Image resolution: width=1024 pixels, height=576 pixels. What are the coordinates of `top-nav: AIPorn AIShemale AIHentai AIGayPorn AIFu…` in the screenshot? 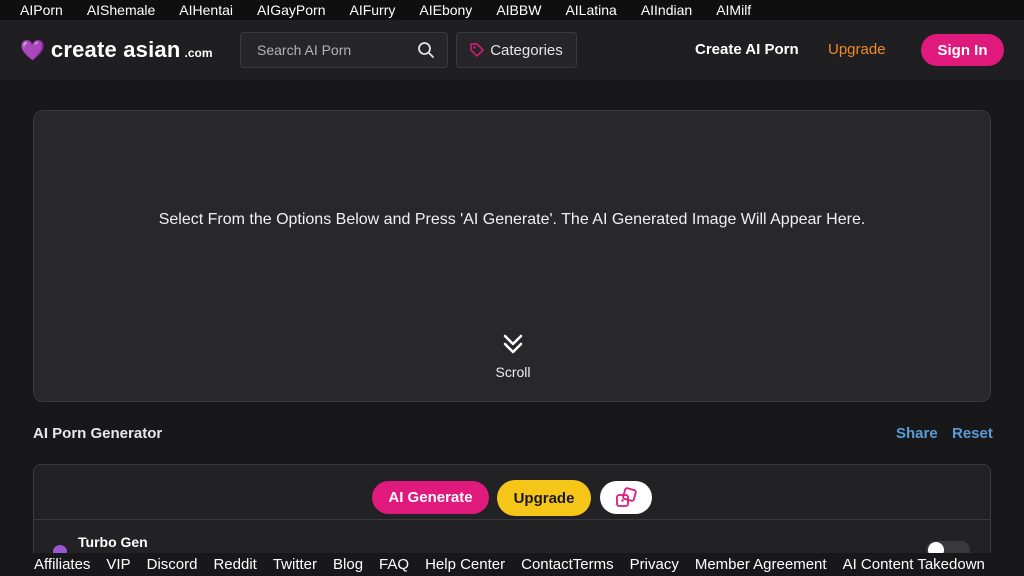 It's located at (512, 10).